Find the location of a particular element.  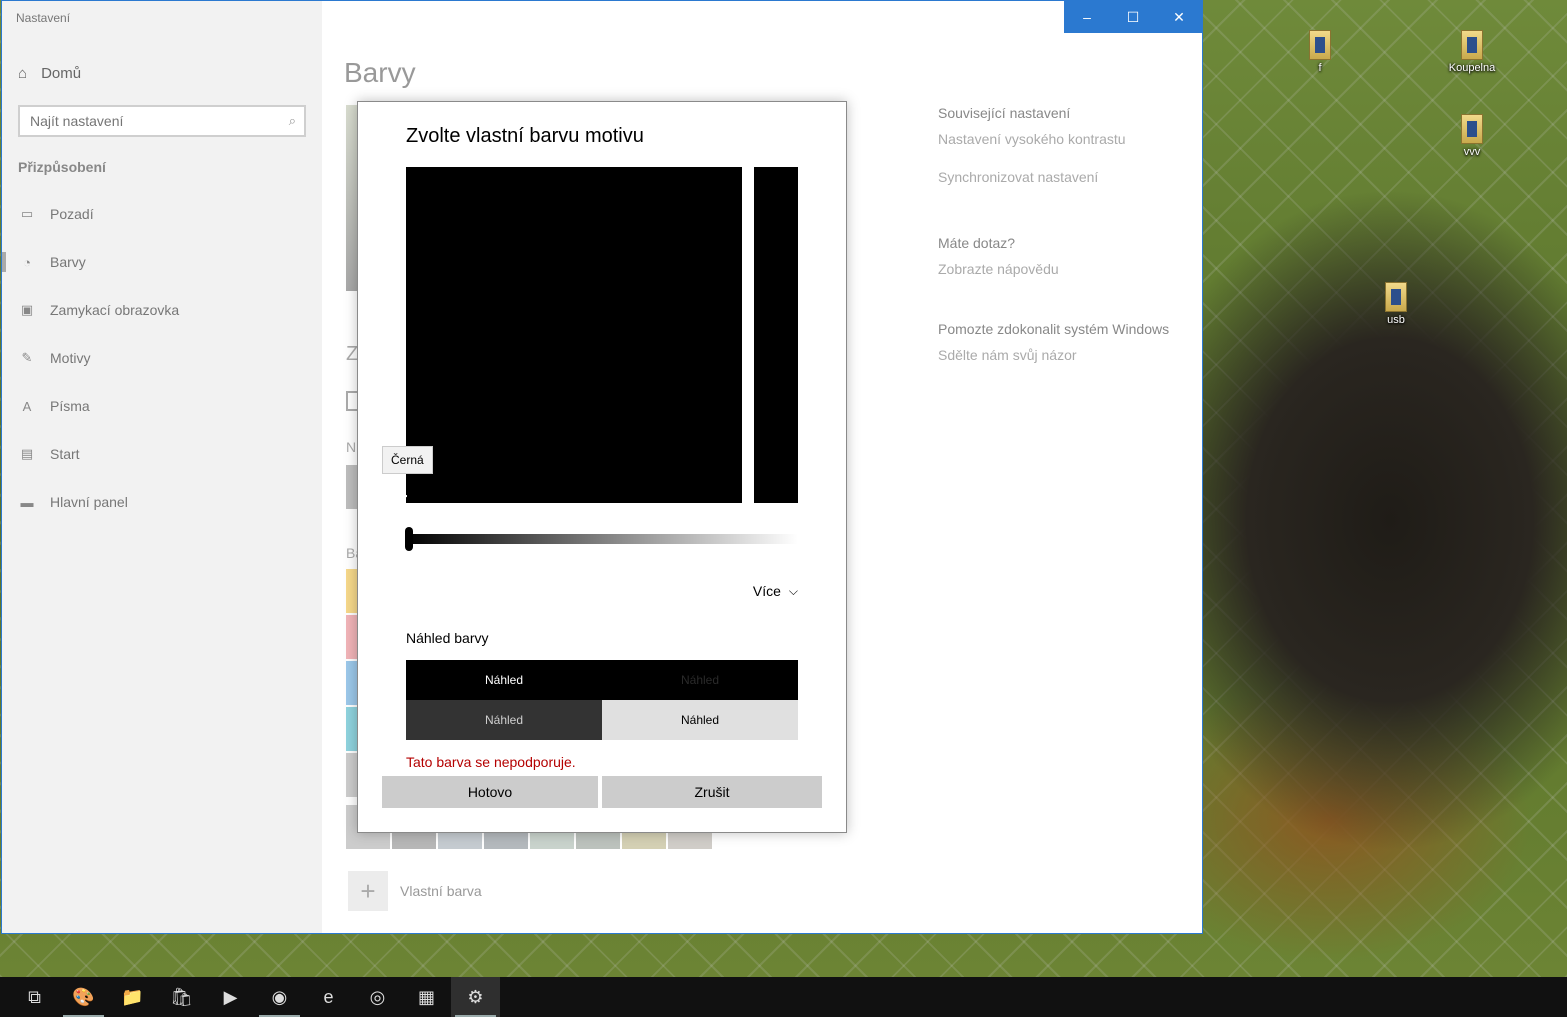

section-title: Přizpůsobení is located at coordinates (62, 167).